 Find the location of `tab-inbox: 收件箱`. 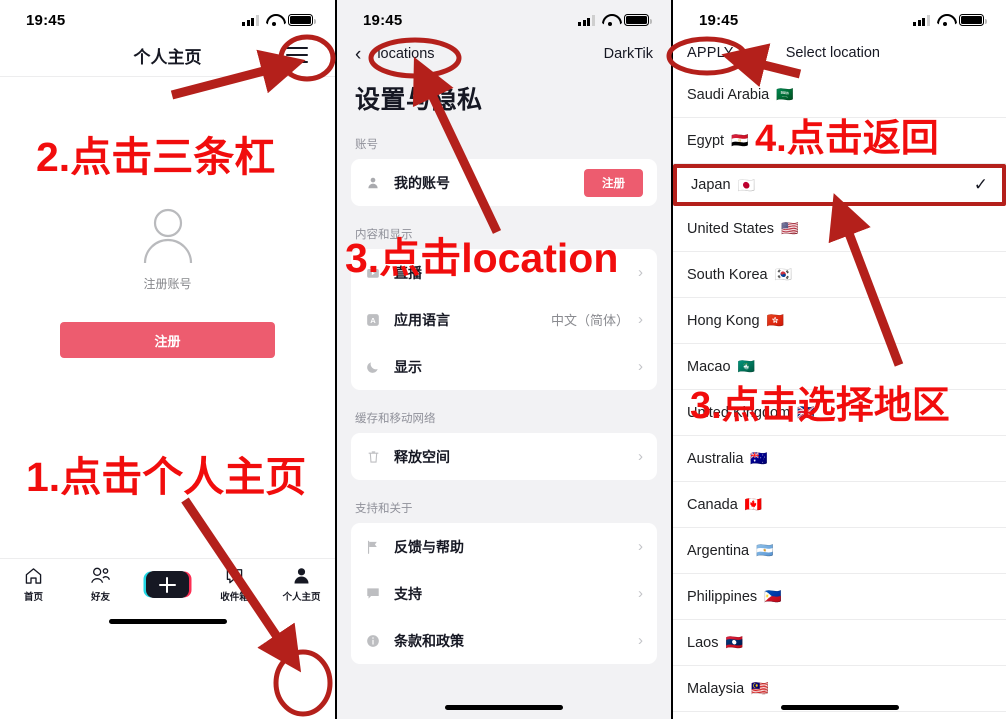

tab-inbox: 收件箱 is located at coordinates (234, 584).